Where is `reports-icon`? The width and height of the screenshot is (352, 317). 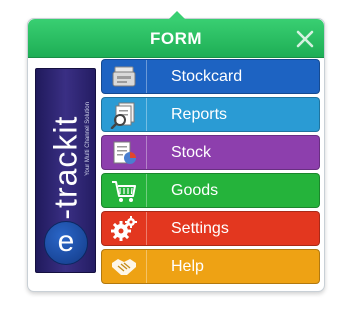
reports-icon is located at coordinates (124, 114).